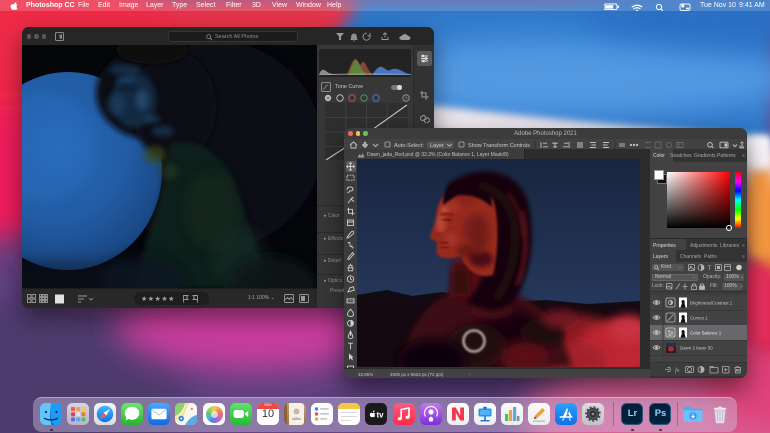 This screenshot has height=433, width=770. I want to click on svg-text: T, so click(710, 268).